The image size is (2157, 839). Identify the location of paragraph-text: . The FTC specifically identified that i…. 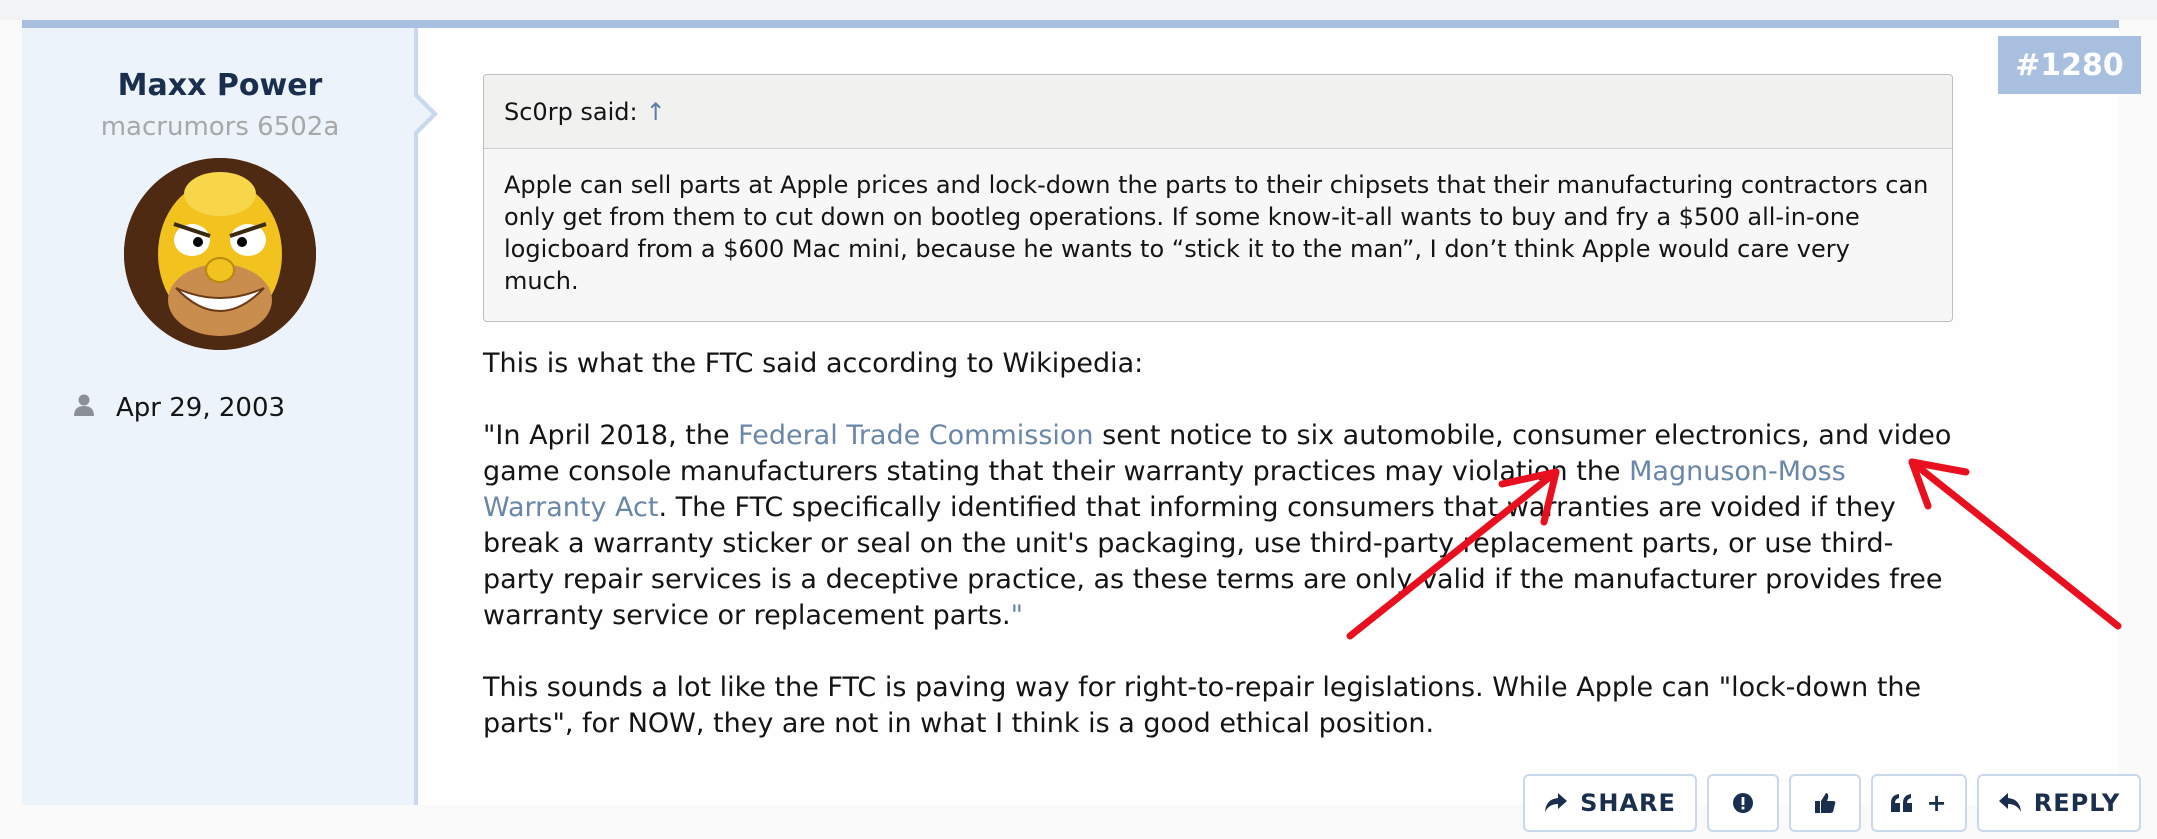
(1213, 561).